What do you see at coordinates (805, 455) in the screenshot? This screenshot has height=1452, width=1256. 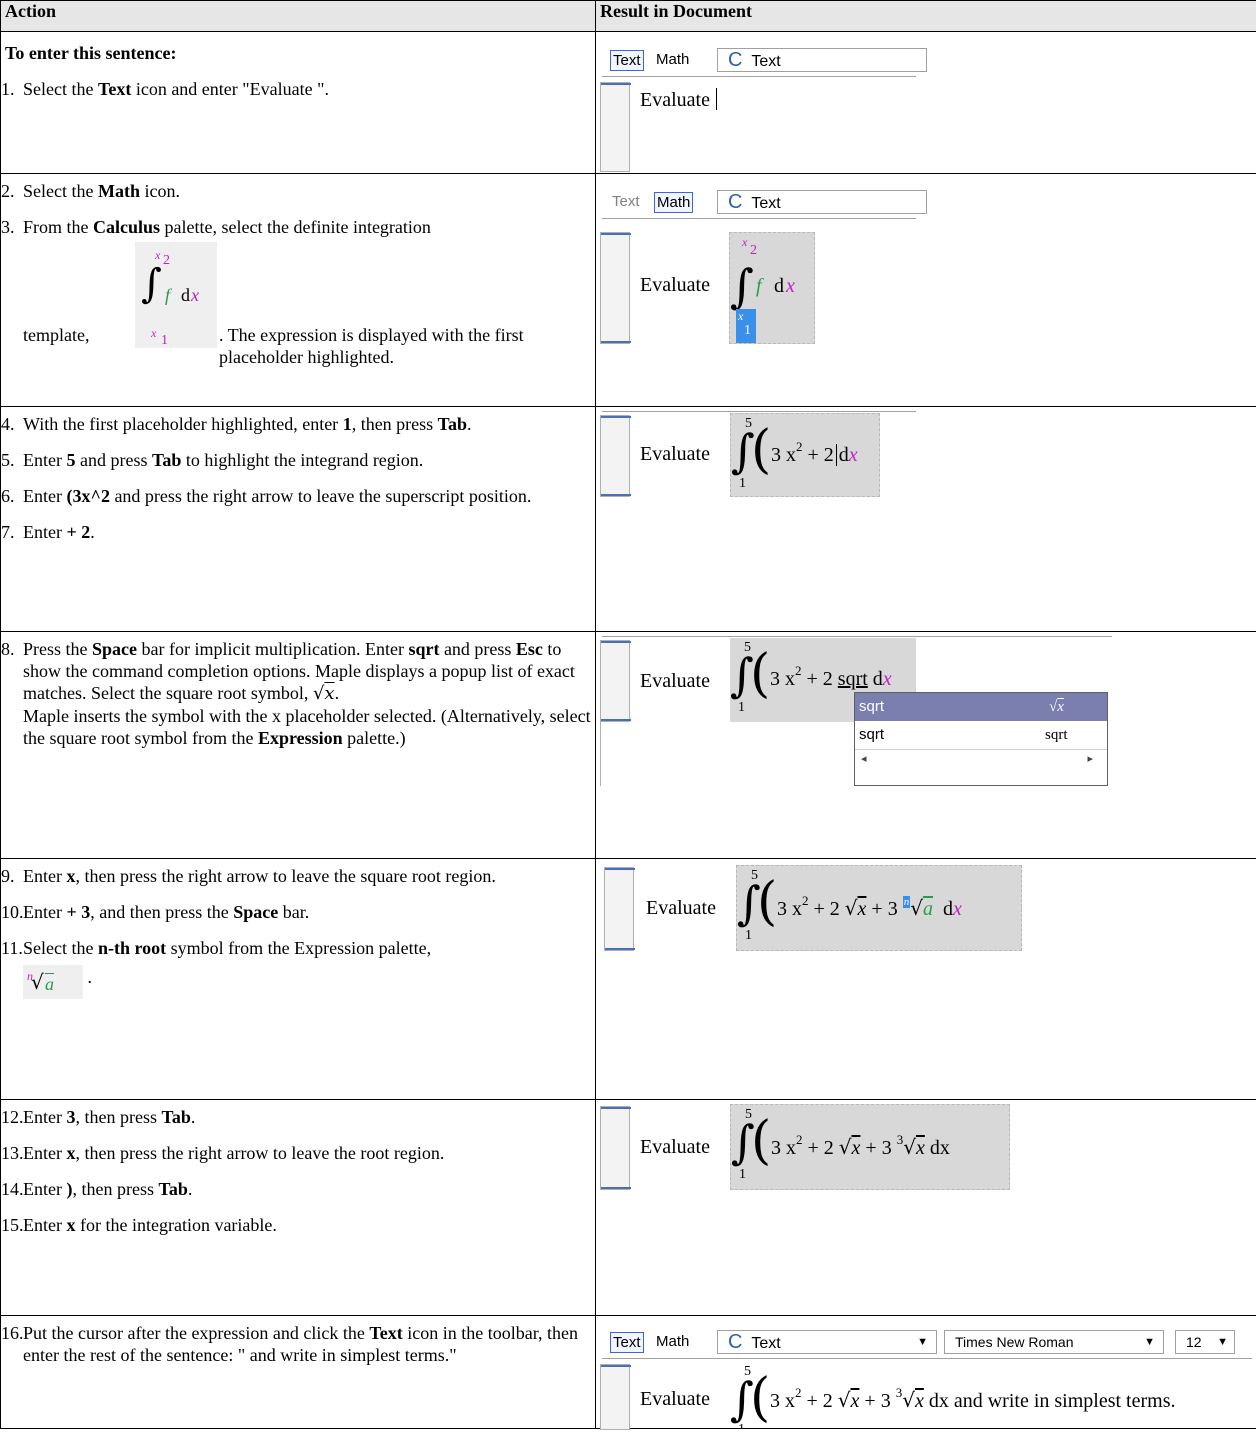 I see `math-region: ∫ 5 1 ( 3 x2 + 2 dx` at bounding box center [805, 455].